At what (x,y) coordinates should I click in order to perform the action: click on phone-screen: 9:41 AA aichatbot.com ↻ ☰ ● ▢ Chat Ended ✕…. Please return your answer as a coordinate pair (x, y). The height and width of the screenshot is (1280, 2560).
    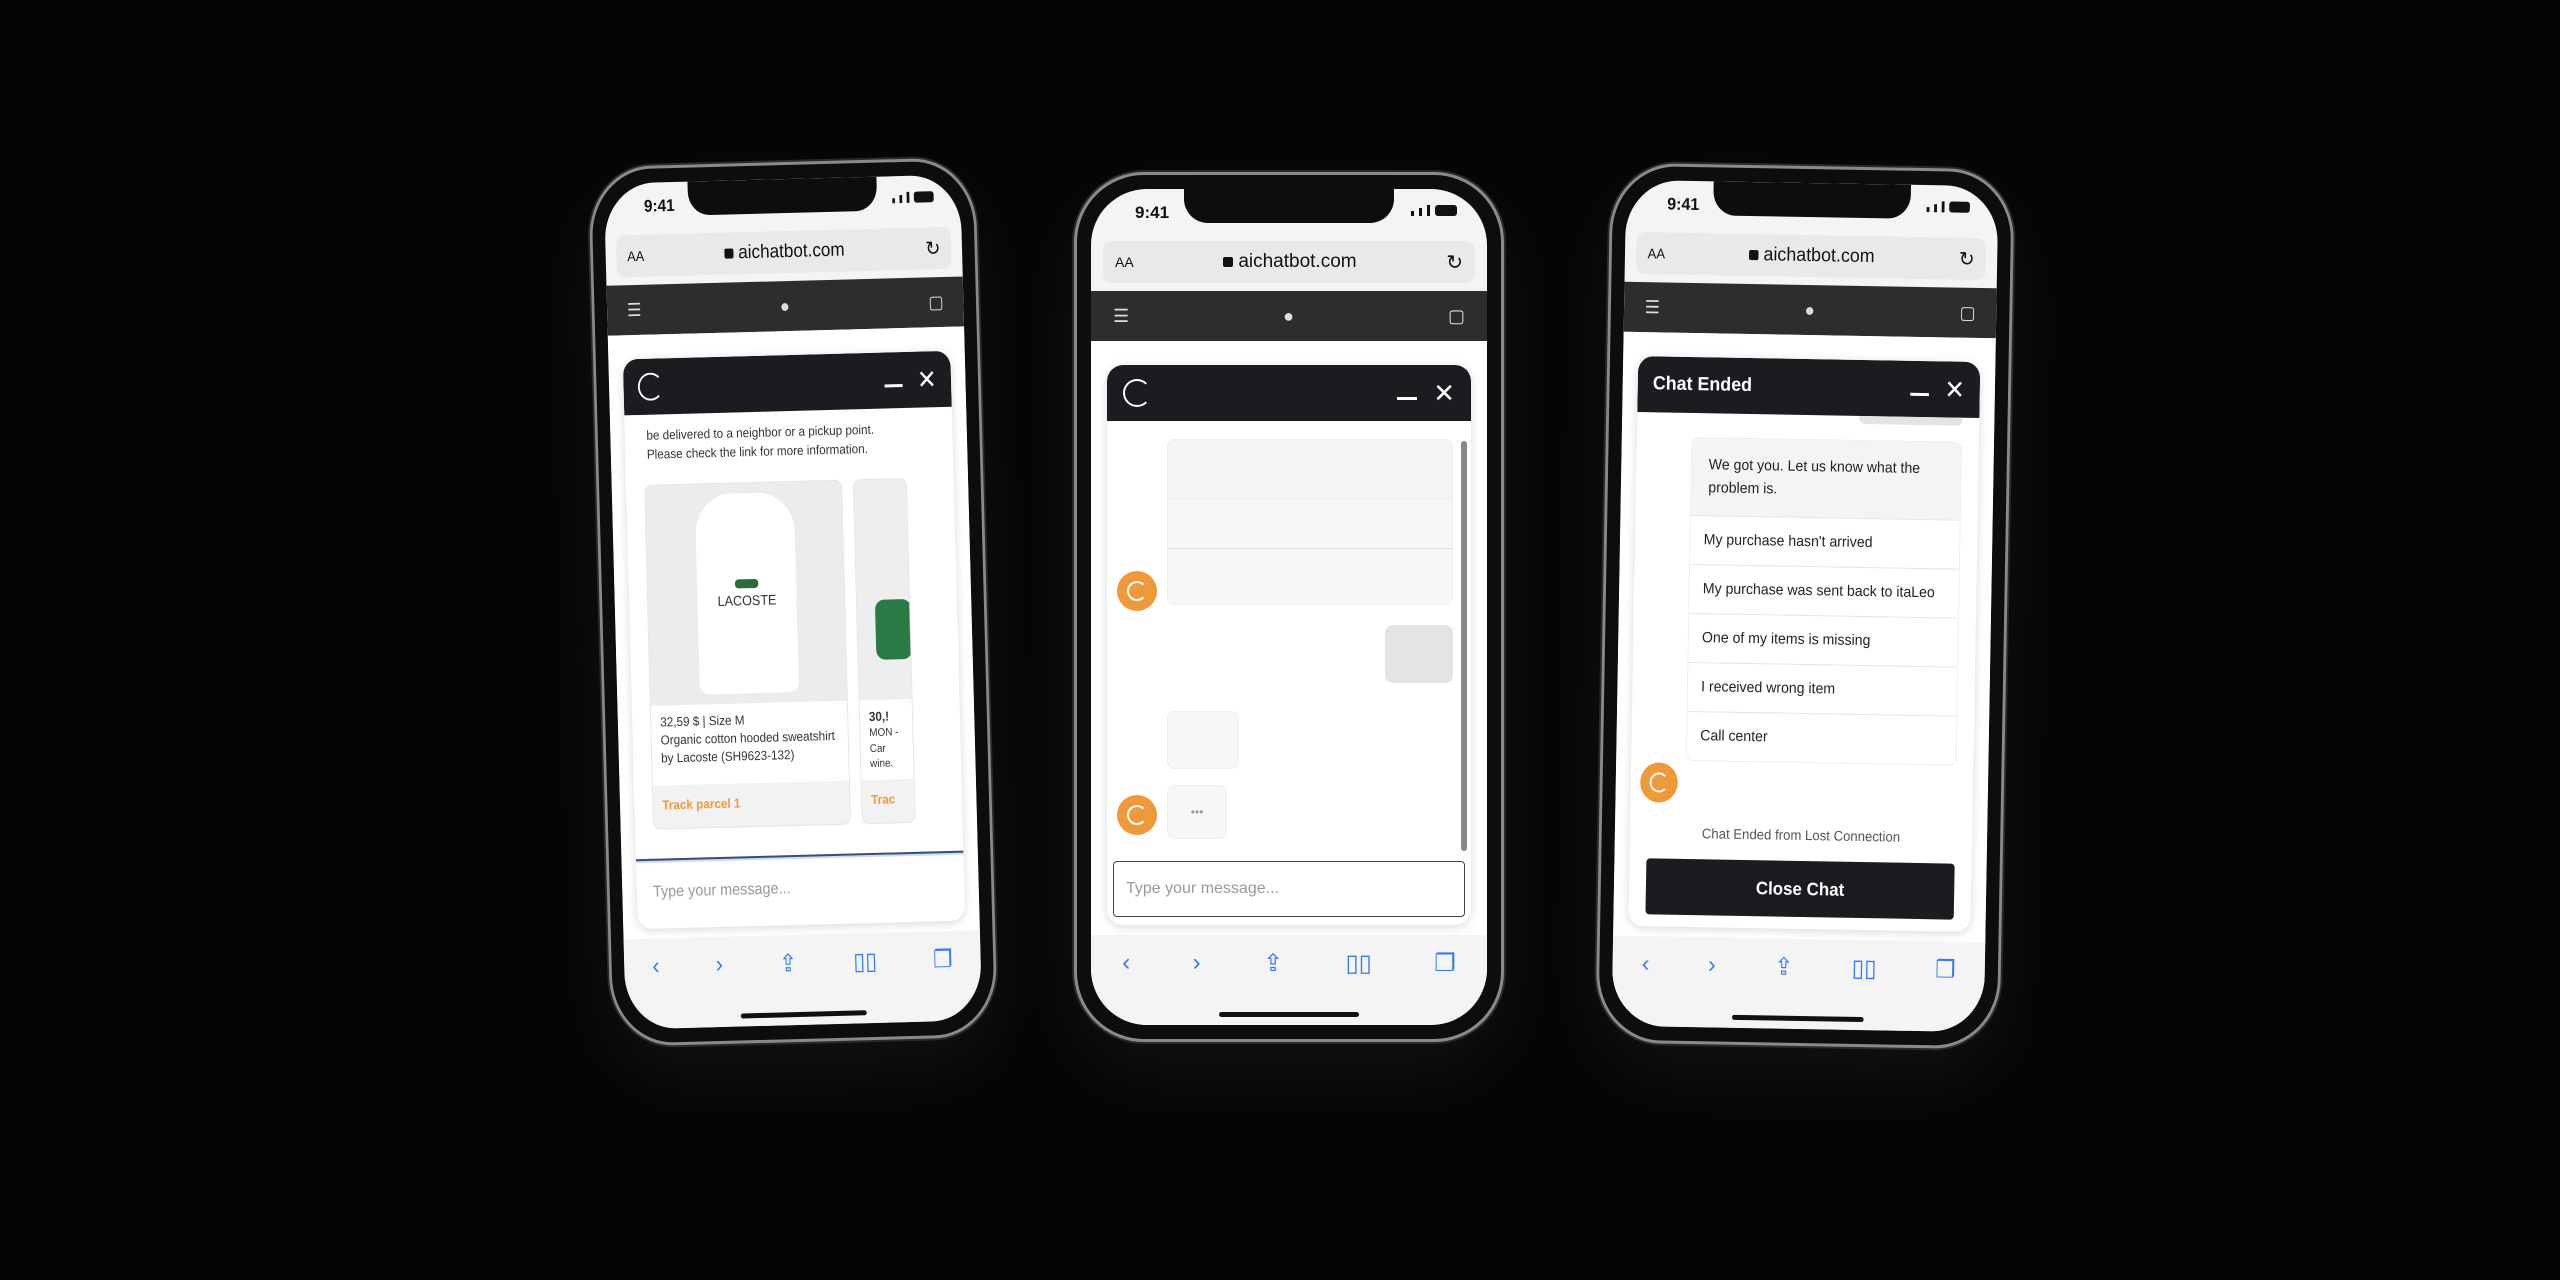
    Looking at the image, I should click on (1805, 606).